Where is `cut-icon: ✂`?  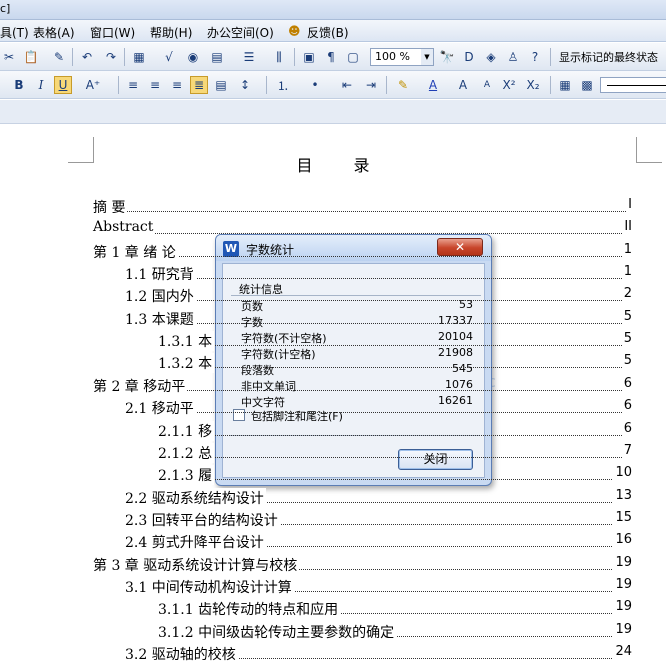
cut-icon: ✂ is located at coordinates (9, 57).